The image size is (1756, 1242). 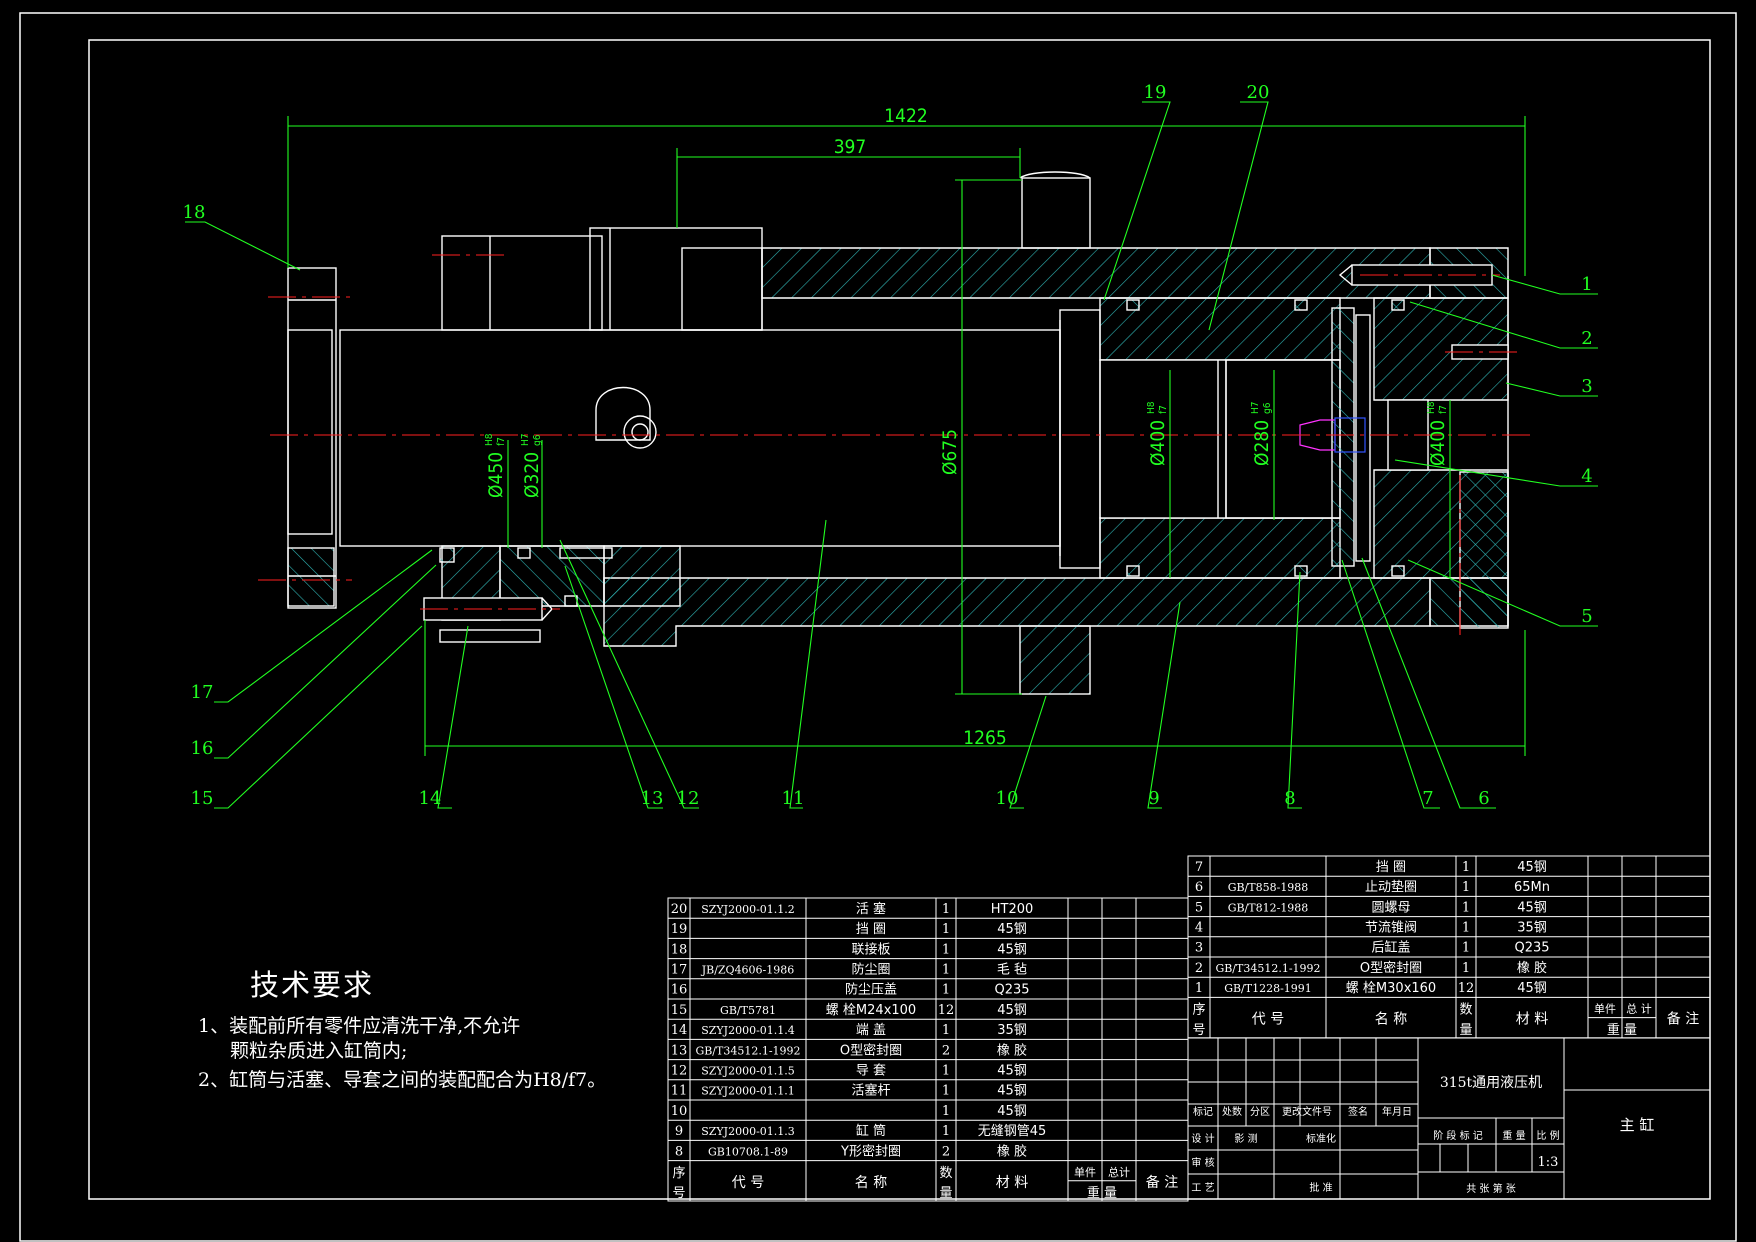 What do you see at coordinates (312, 985) in the screenshot?
I see `tech-title: 技术要求` at bounding box center [312, 985].